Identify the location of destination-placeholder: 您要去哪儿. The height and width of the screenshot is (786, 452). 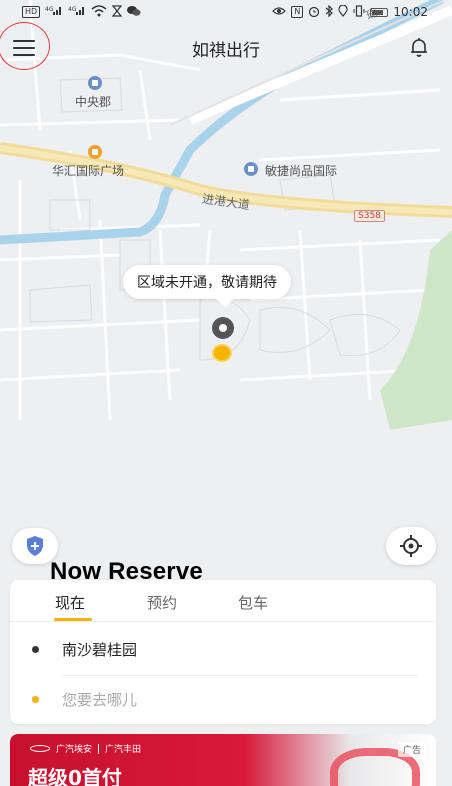
(100, 699).